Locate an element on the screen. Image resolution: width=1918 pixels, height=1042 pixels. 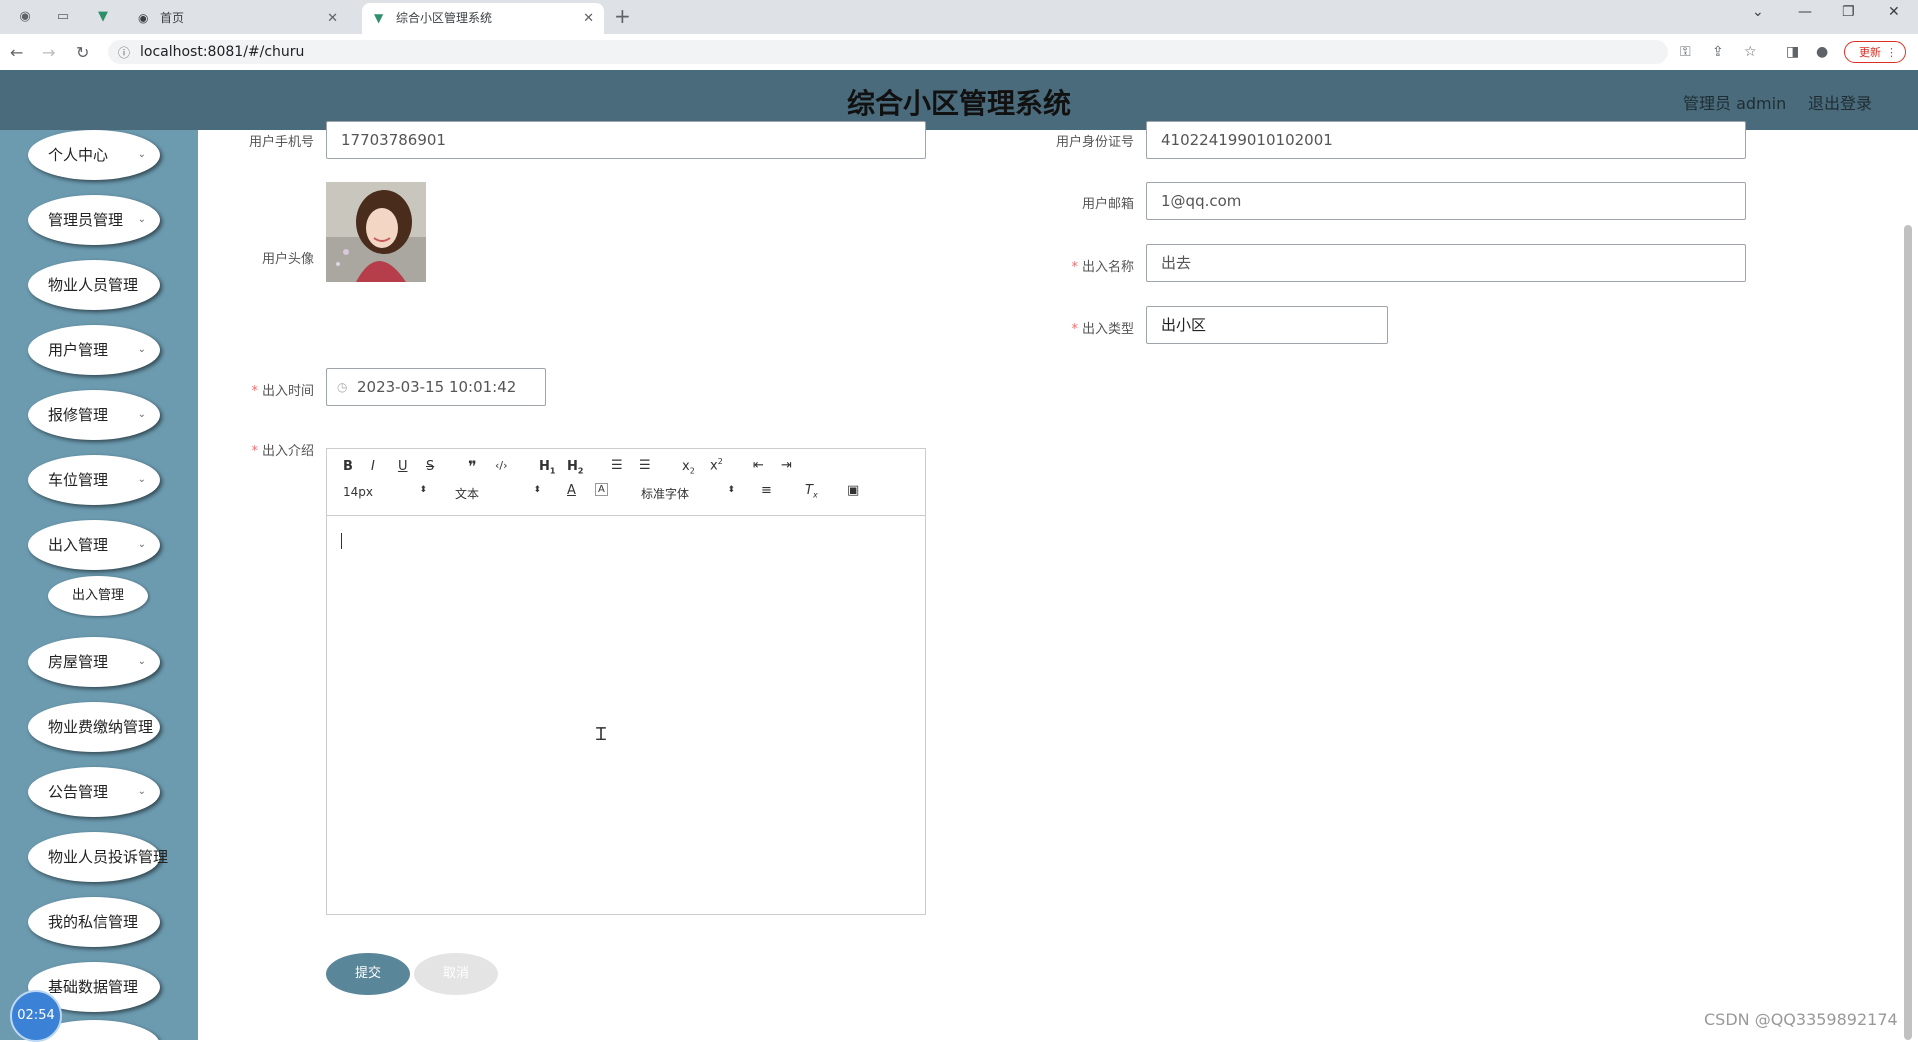
blockquote-icon: ❞ is located at coordinates (472, 466).